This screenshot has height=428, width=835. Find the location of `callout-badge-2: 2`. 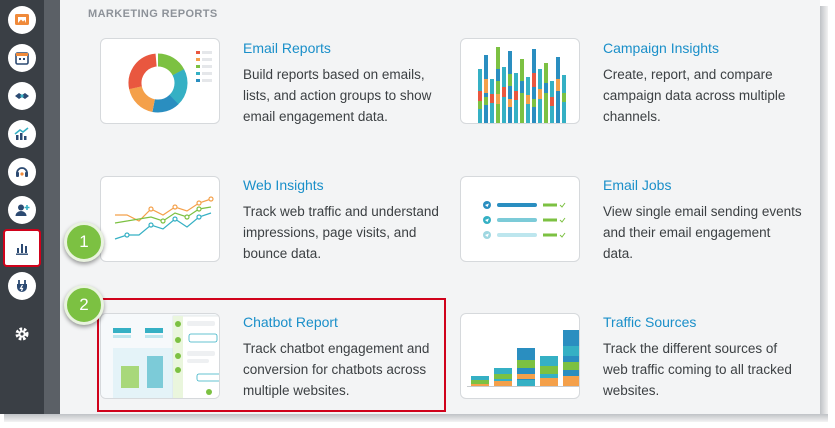

callout-badge-2: 2 is located at coordinates (84, 305).